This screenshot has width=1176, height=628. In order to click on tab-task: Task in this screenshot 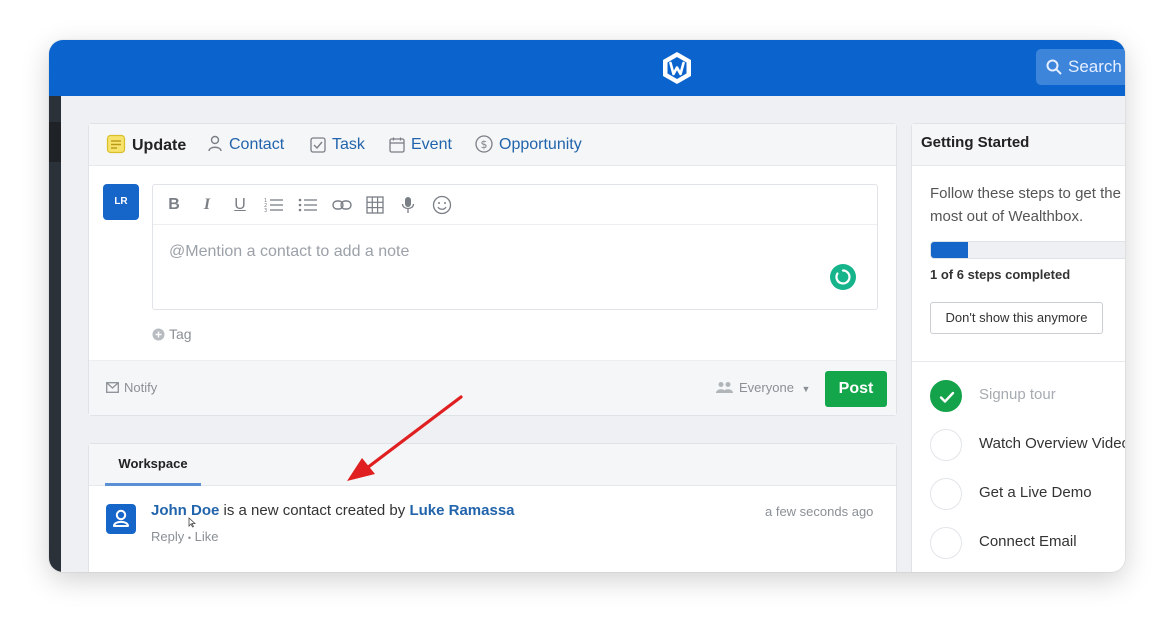, I will do `click(337, 145)`.